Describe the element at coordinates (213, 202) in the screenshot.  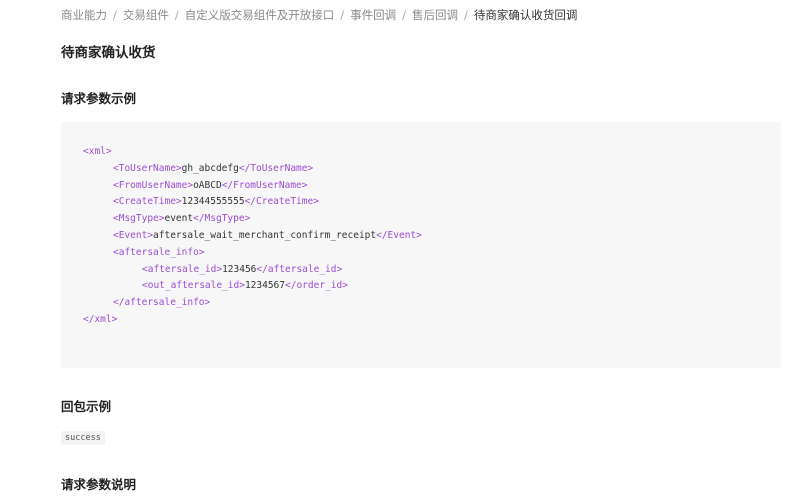
I see `code-value: 12344555555` at that location.